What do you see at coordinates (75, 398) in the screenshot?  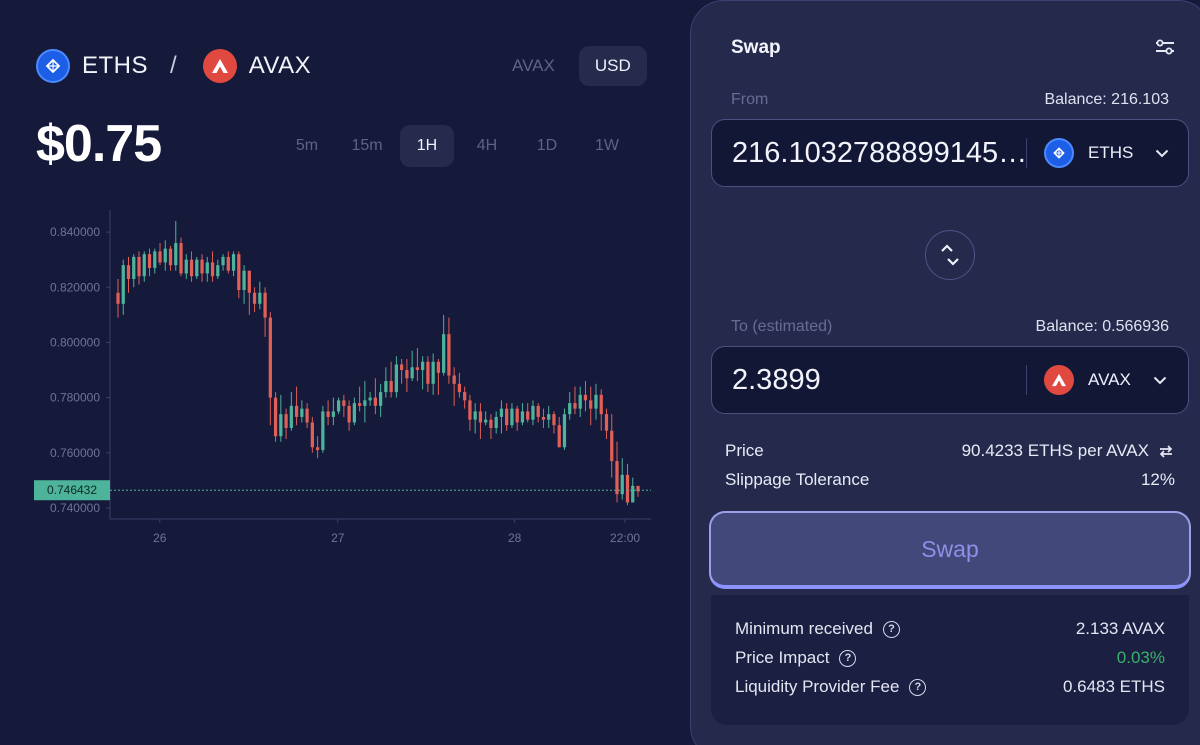 I see `y-tick-label: 0.780000` at bounding box center [75, 398].